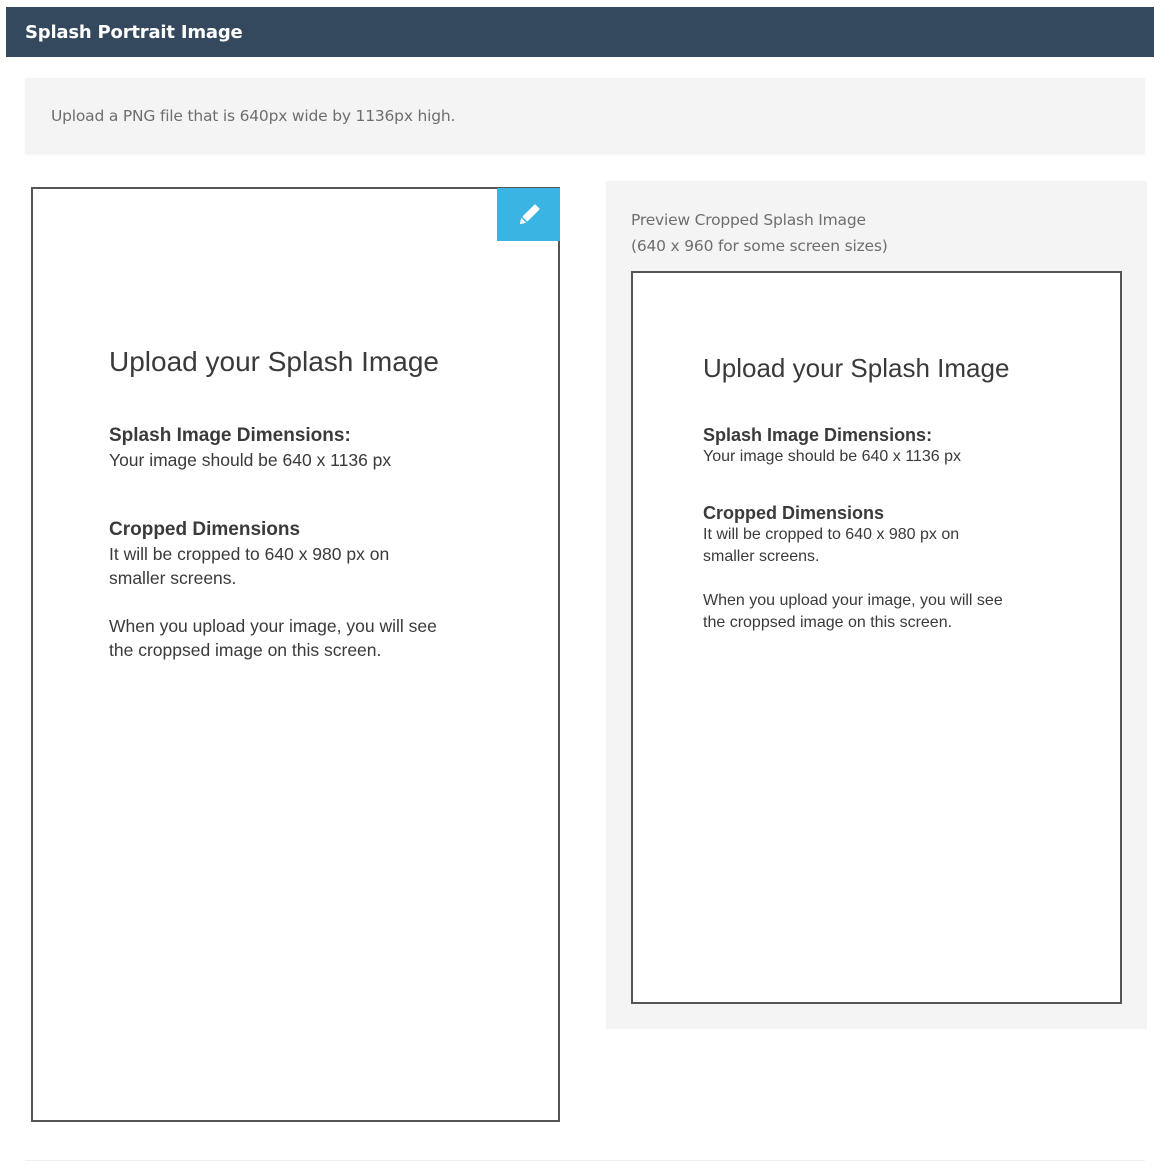 Image resolution: width=1156 pixels, height=1169 pixels. Describe the element at coordinates (274, 361) in the screenshot. I see `splash-heading: Upload your Splash Image` at that location.